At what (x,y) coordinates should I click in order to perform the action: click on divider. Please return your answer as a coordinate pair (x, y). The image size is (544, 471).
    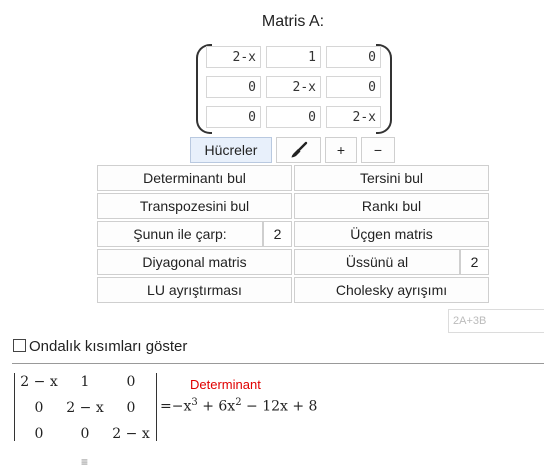
    Looking at the image, I should click on (278, 363).